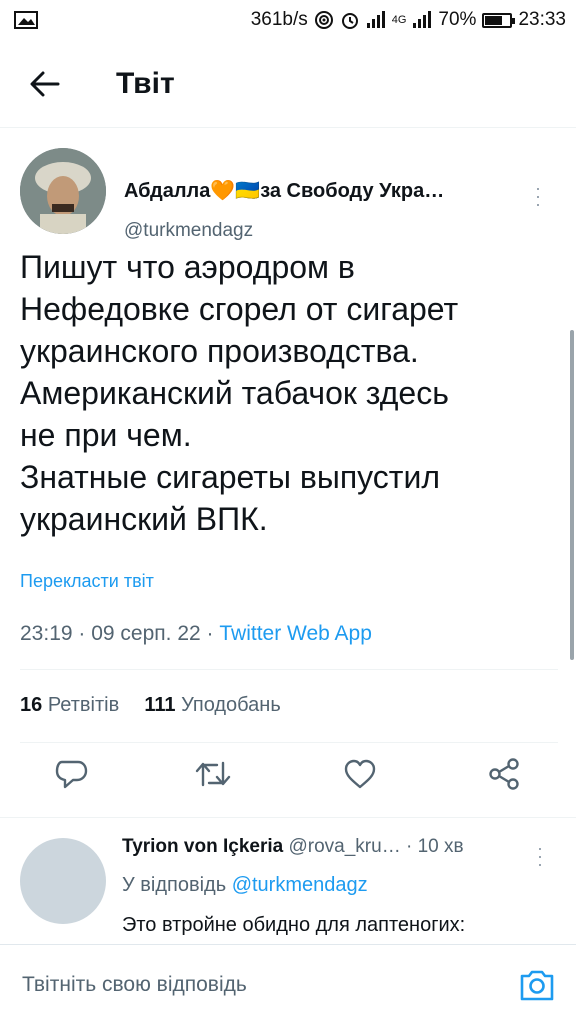  I want to click on replying-mention: @turkmendagz, so click(300, 885).